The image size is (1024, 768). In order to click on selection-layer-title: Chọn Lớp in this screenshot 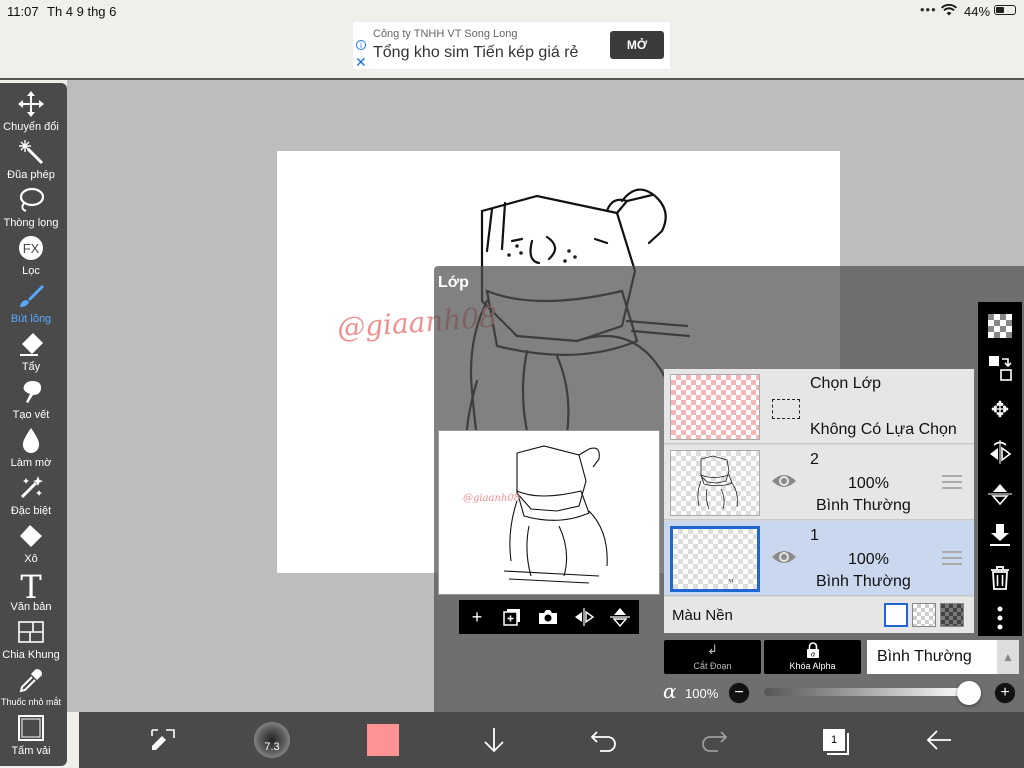, I will do `click(845, 383)`.